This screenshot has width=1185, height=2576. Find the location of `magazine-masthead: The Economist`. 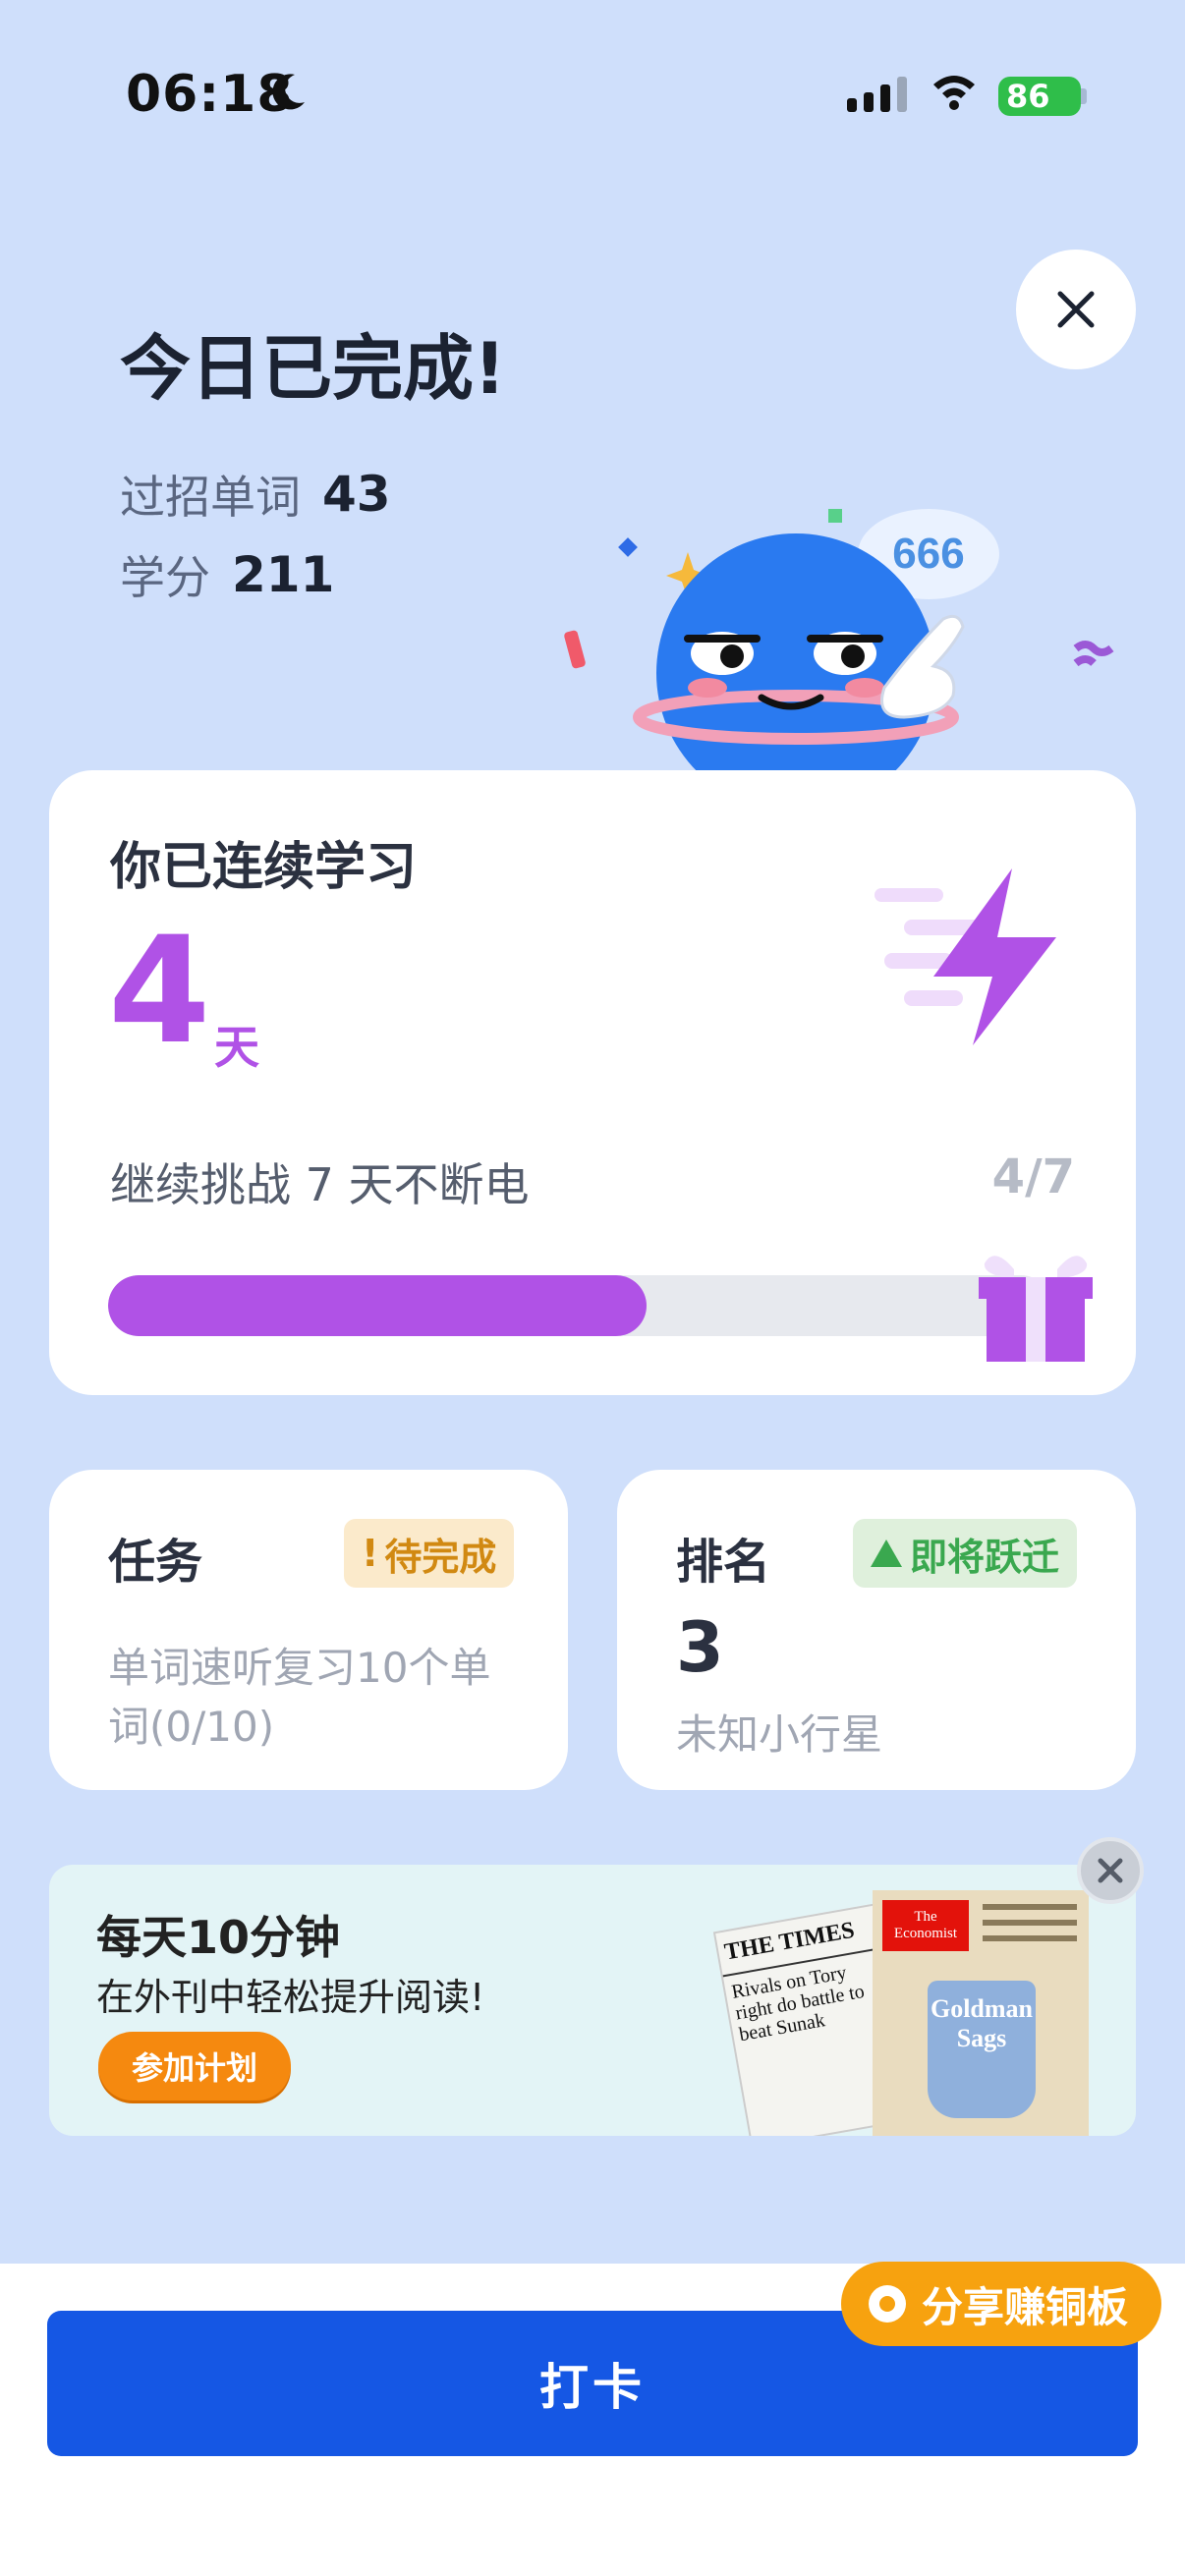

magazine-masthead: The Economist is located at coordinates (926, 1925).